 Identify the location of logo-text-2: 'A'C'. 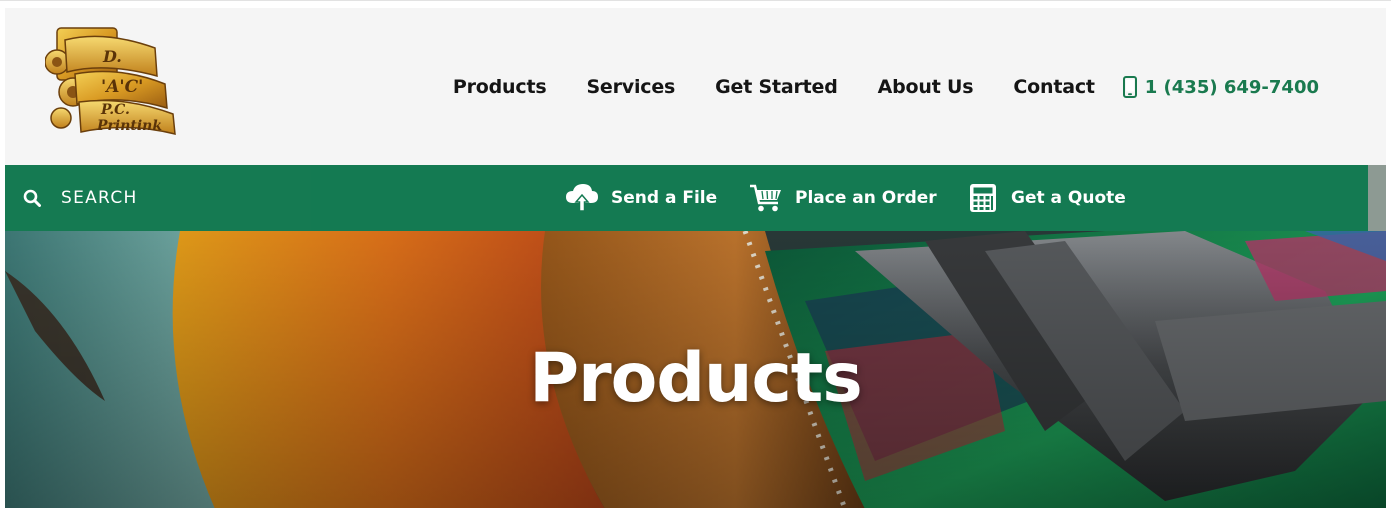
(122, 87).